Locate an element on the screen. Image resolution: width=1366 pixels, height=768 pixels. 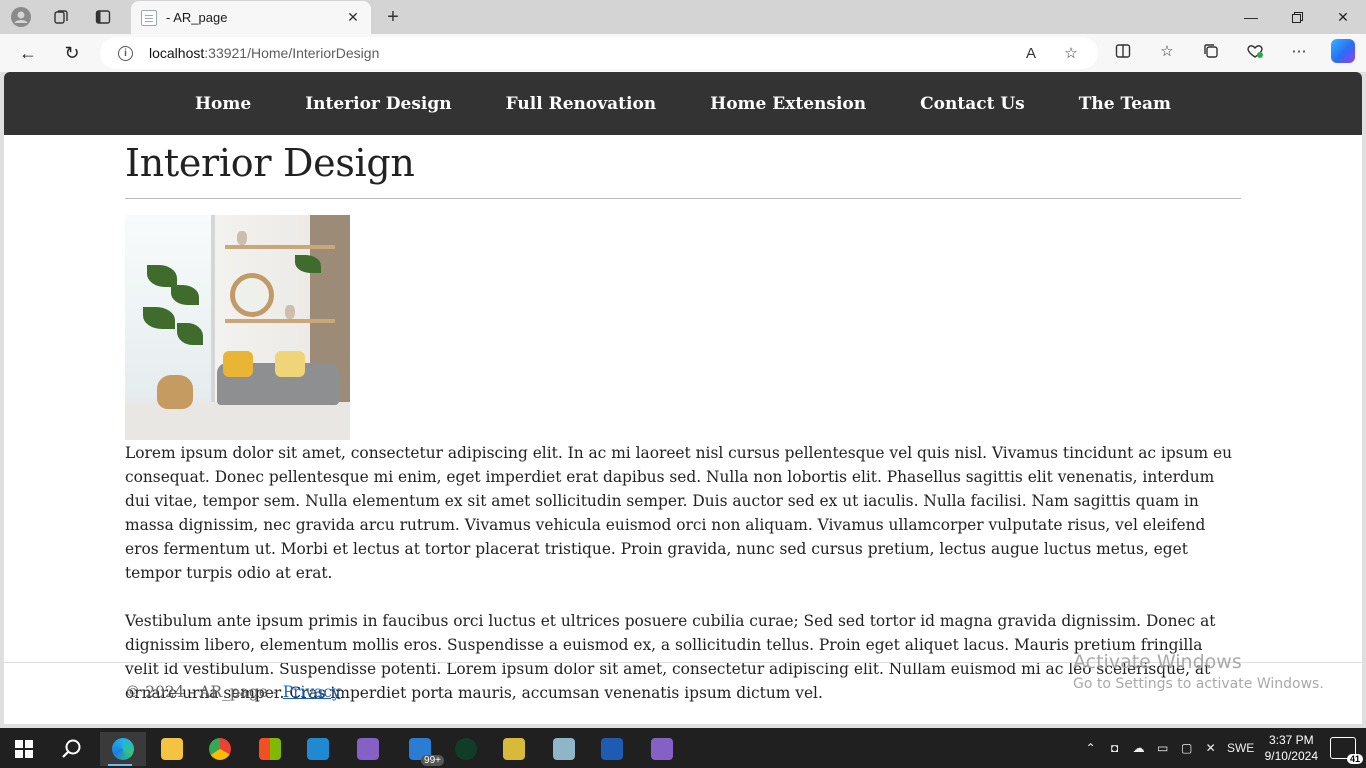
nav-home: Home is located at coordinates (223, 104).